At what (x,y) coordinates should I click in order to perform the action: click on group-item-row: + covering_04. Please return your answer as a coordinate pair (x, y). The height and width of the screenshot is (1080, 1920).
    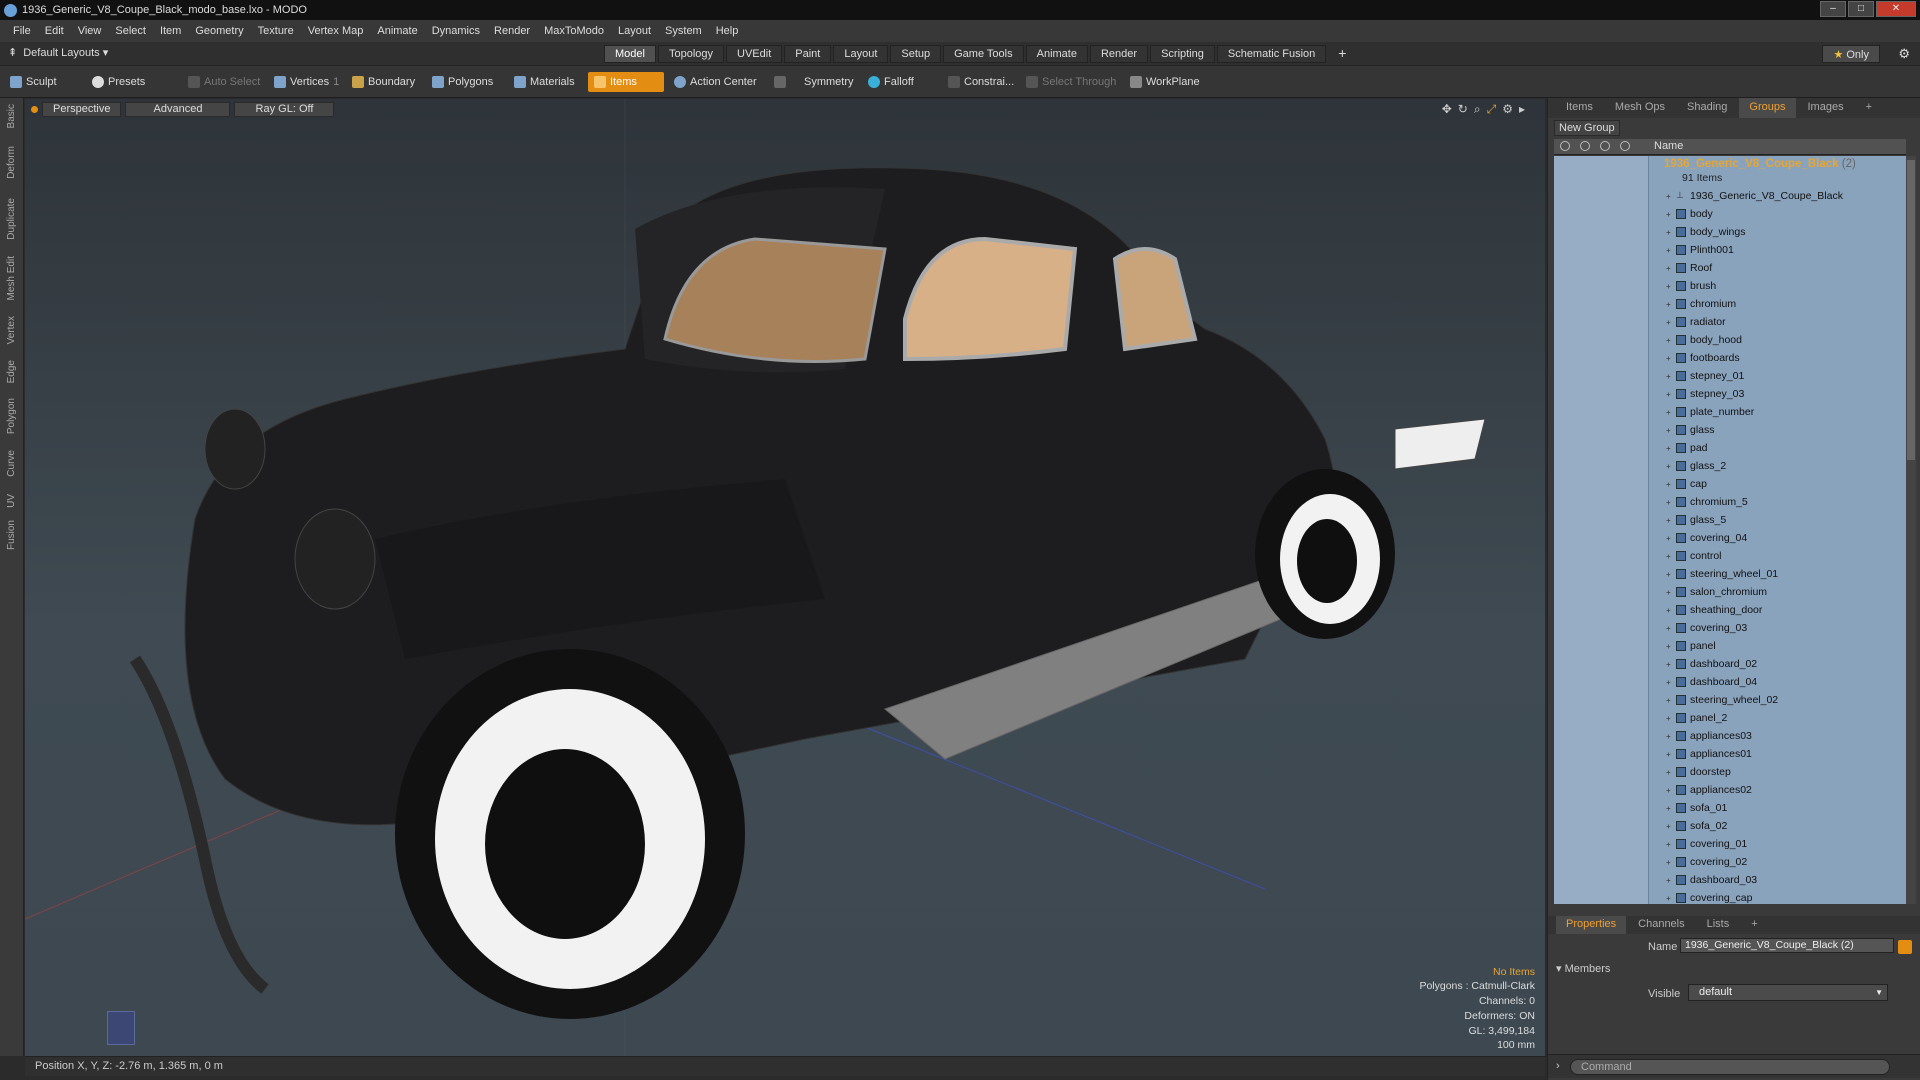
    Looking at the image, I should click on (1706, 538).